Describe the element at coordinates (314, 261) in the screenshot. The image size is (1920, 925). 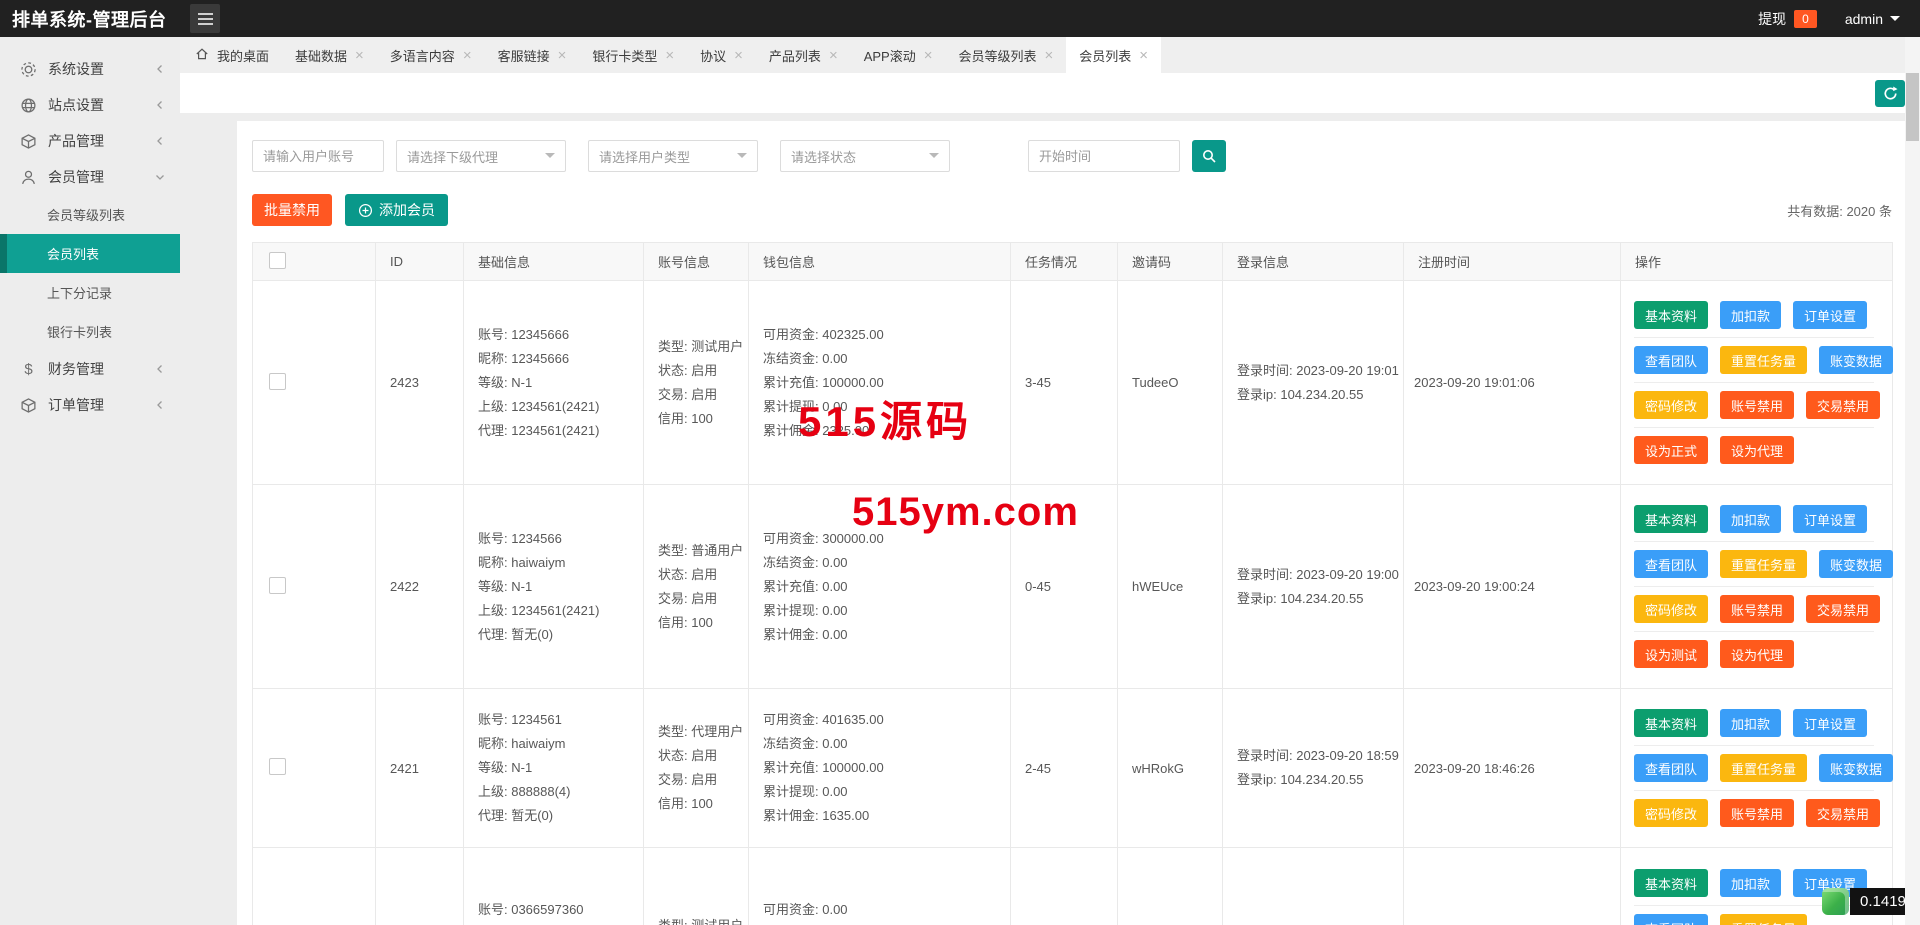
I see `table-header-checkbox` at that location.